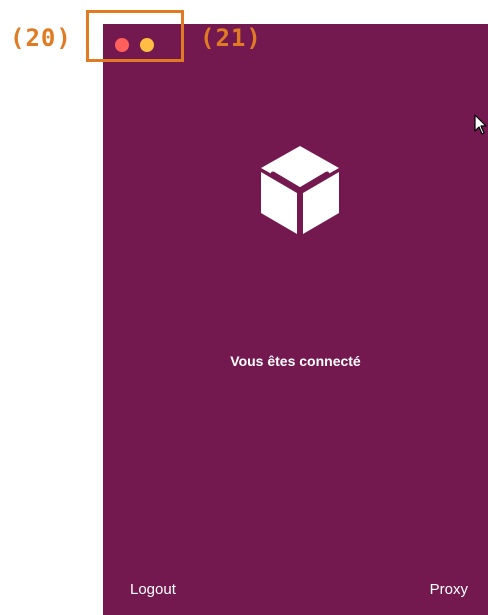 The image size is (488, 615). I want to click on proxy-link: Proxy, so click(449, 589).